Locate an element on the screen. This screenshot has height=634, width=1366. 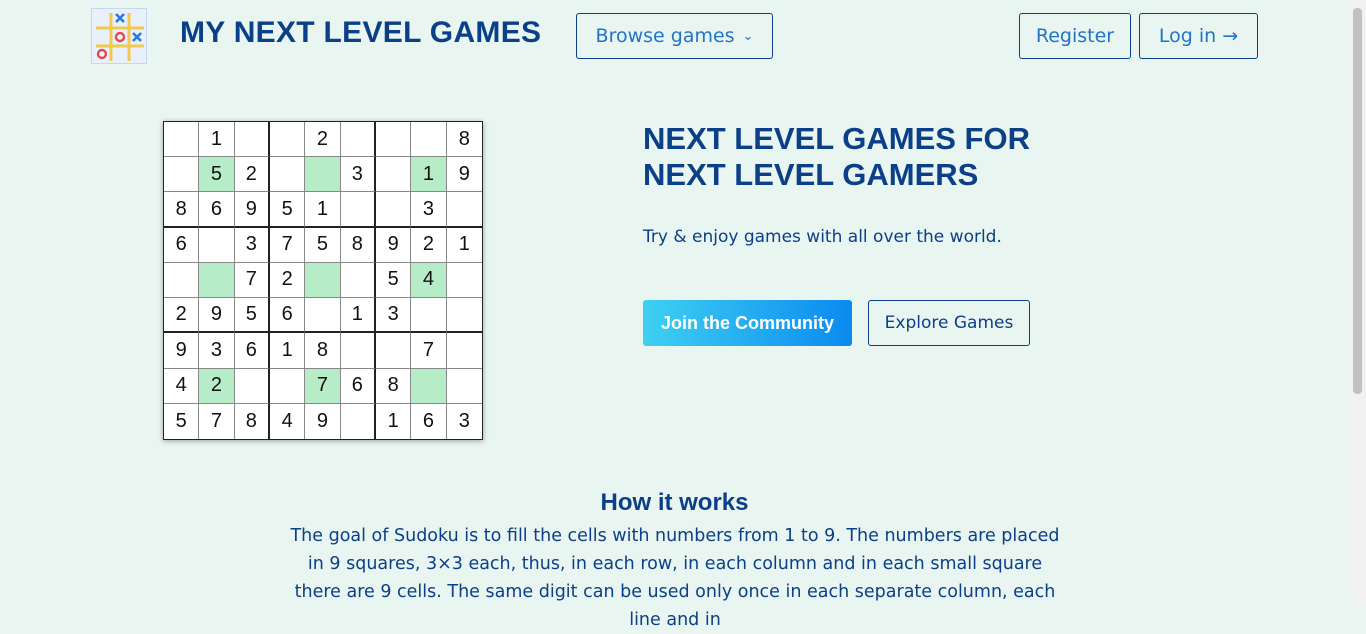
register-button: Register is located at coordinates (1075, 36).